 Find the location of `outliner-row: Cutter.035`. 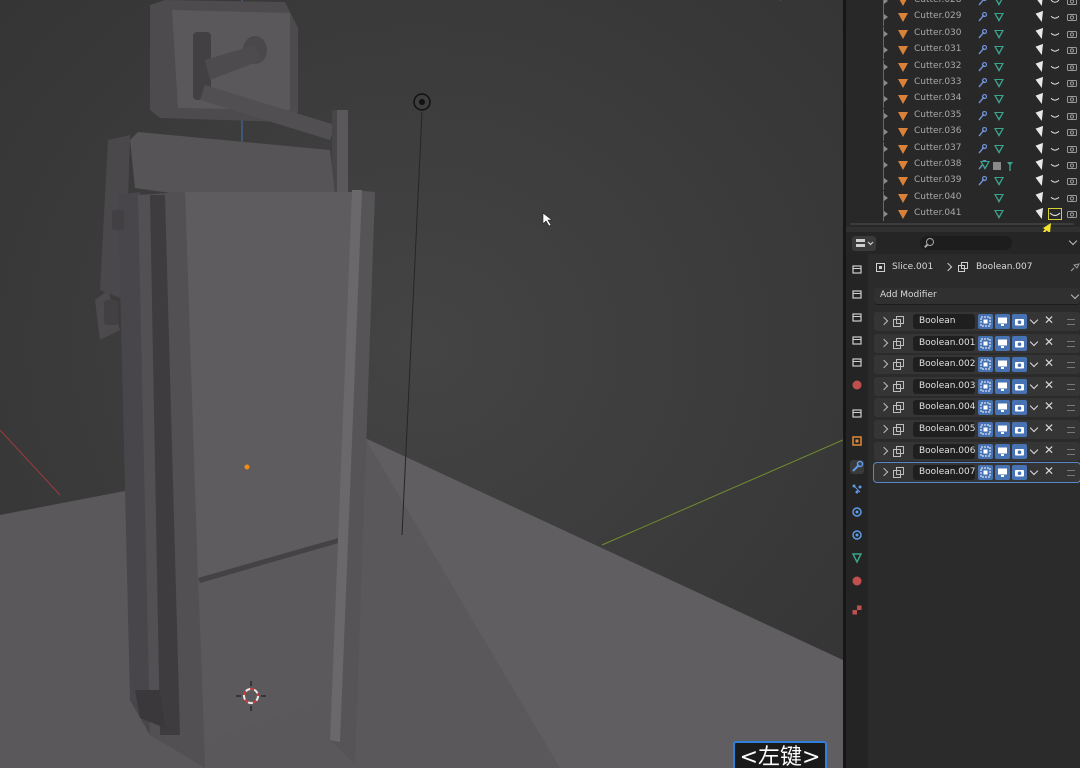

outliner-row: Cutter.035 is located at coordinates (963, 116).